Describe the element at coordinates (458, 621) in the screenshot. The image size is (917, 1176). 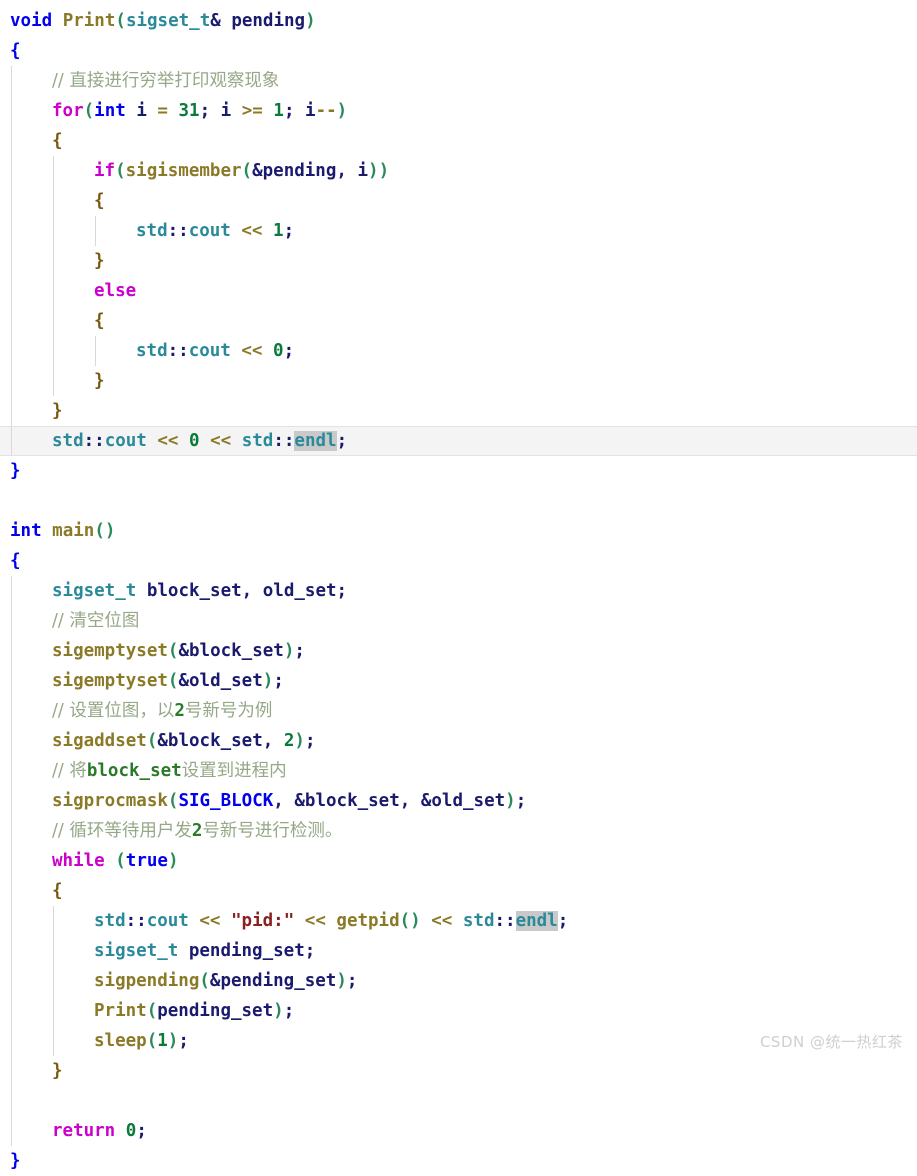
I see `code-line: // 清空位图` at that location.